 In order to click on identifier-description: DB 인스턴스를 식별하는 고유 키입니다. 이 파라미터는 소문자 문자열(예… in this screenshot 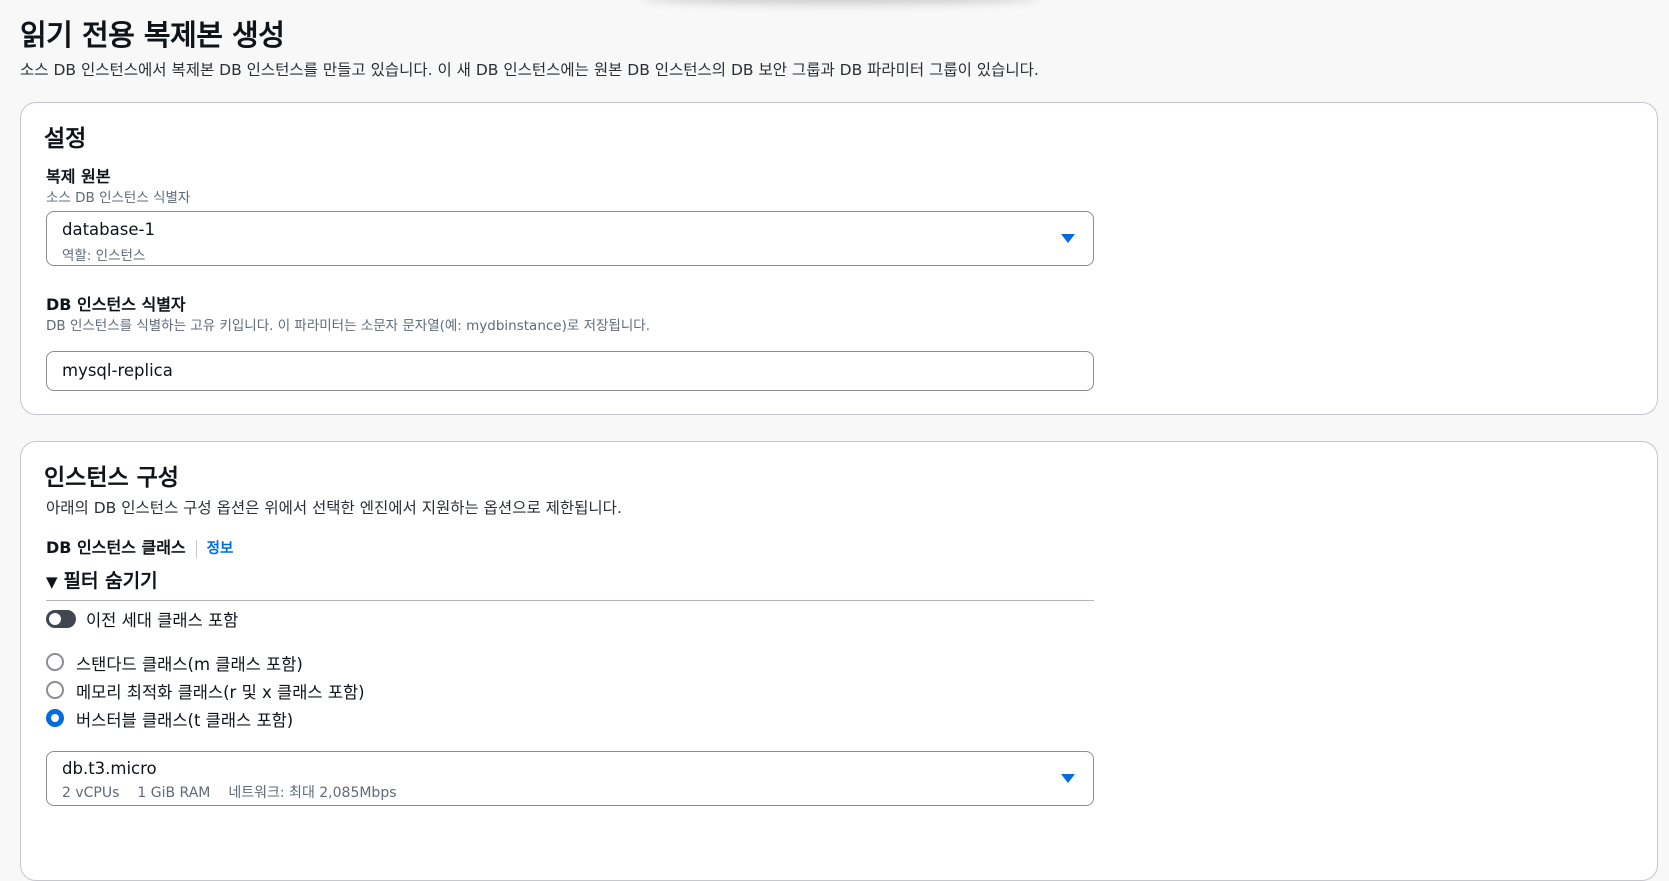, I will do `click(348, 326)`.